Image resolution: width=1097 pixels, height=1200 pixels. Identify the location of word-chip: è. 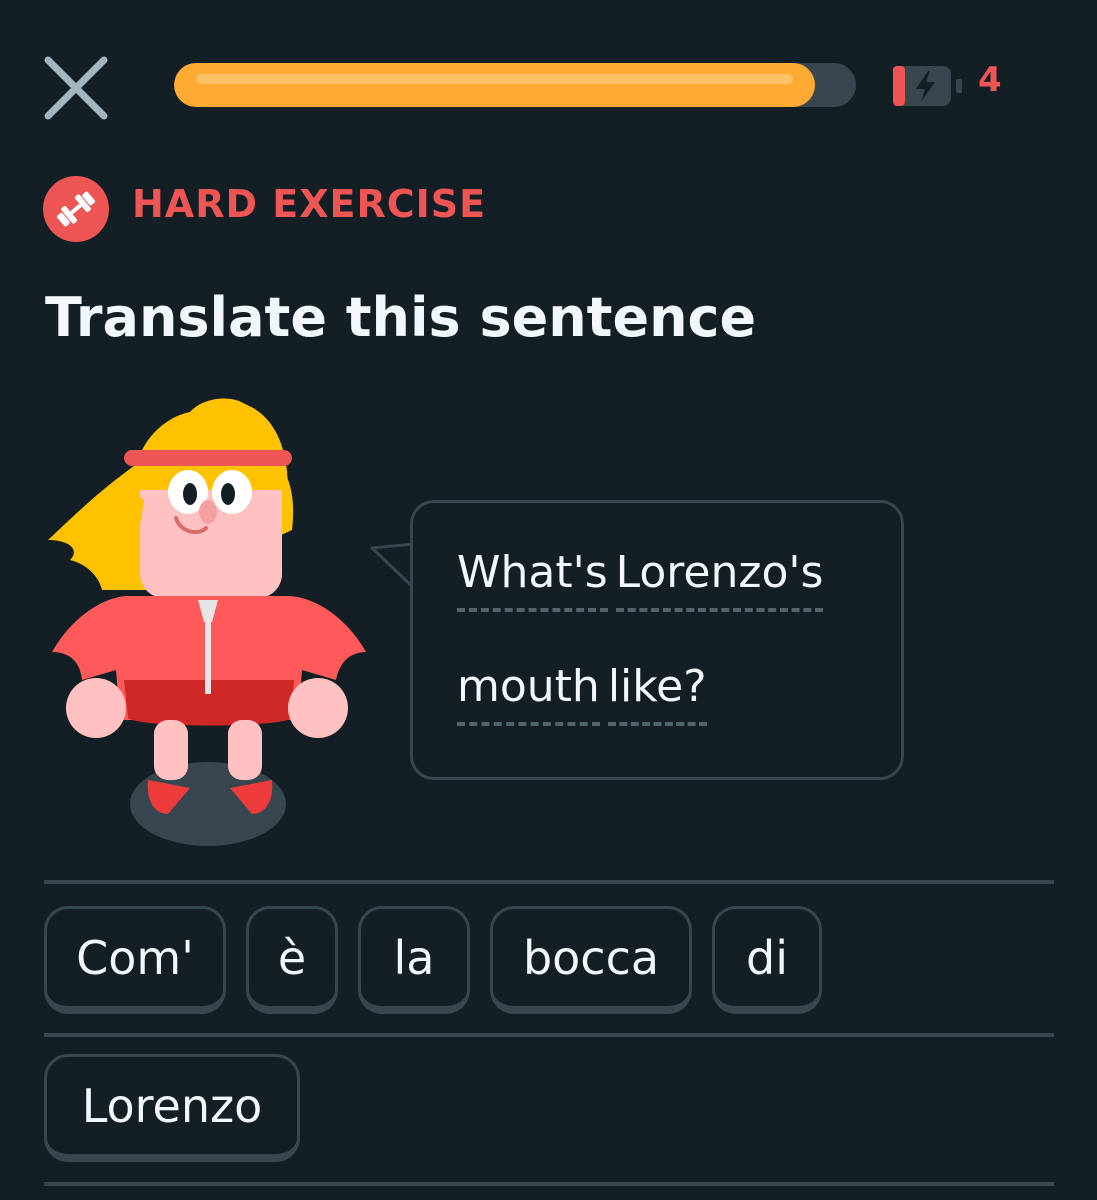
(292, 960).